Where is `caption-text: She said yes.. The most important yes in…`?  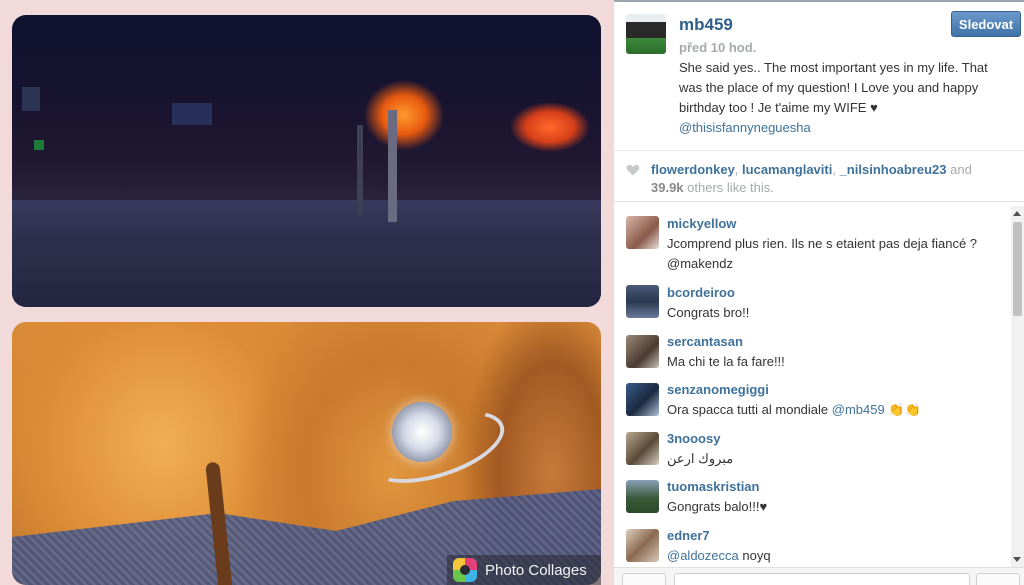 caption-text: She said yes.. The most important yes in… is located at coordinates (833, 87).